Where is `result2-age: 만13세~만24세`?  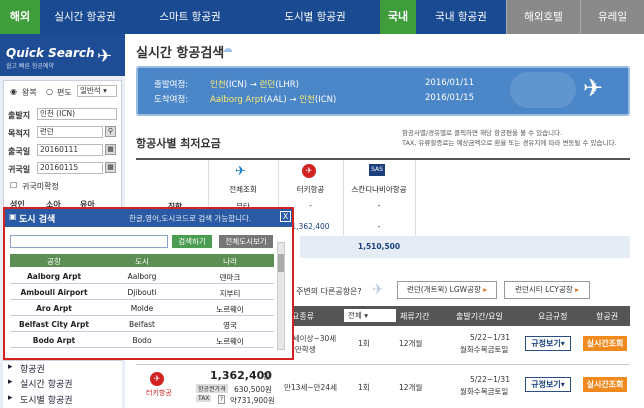
result2-age: 만13세~만24세 is located at coordinates (310, 387).